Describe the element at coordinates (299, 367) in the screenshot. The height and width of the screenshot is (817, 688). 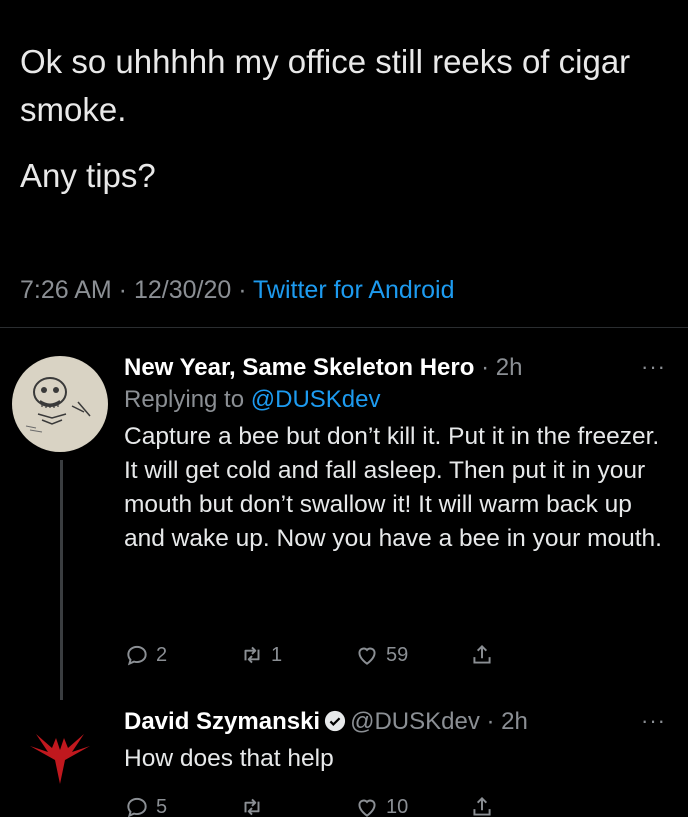
I see `display-name: New Year, Same Skeleton Hero` at that location.